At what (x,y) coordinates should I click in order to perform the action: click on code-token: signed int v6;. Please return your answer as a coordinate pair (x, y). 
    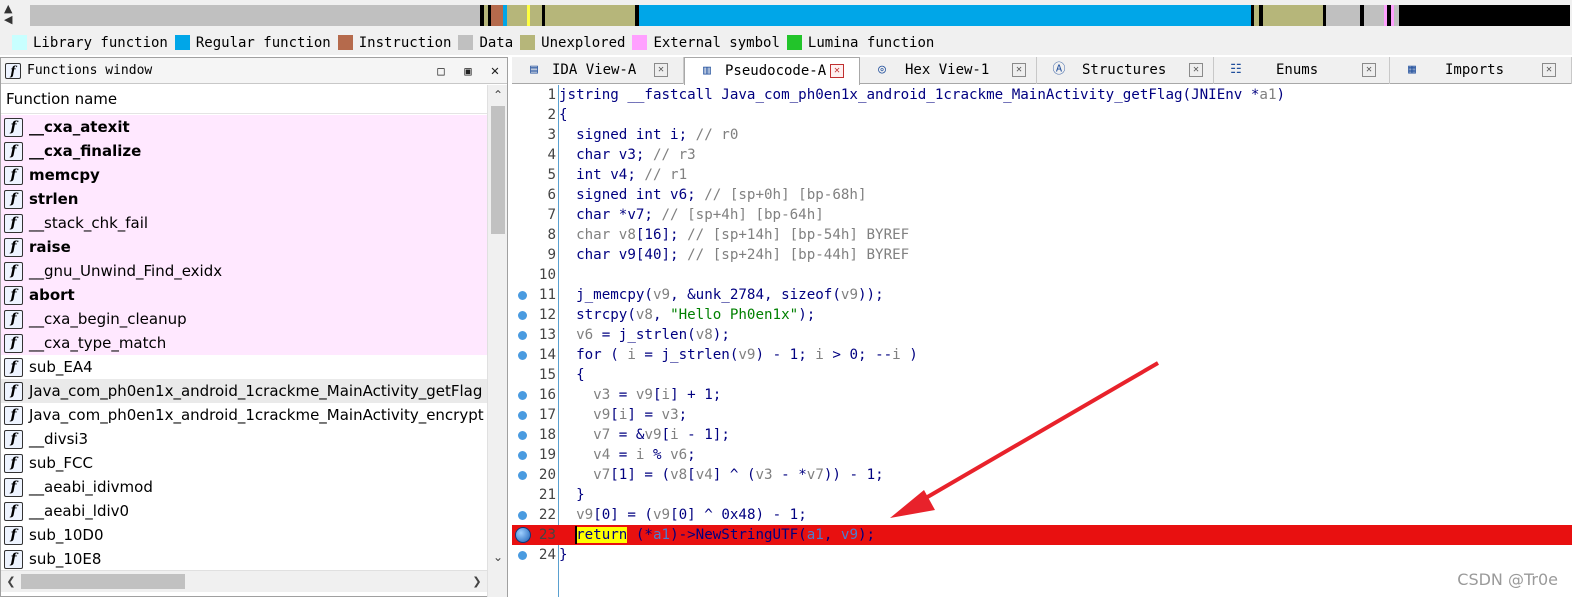
    Looking at the image, I should click on (632, 195).